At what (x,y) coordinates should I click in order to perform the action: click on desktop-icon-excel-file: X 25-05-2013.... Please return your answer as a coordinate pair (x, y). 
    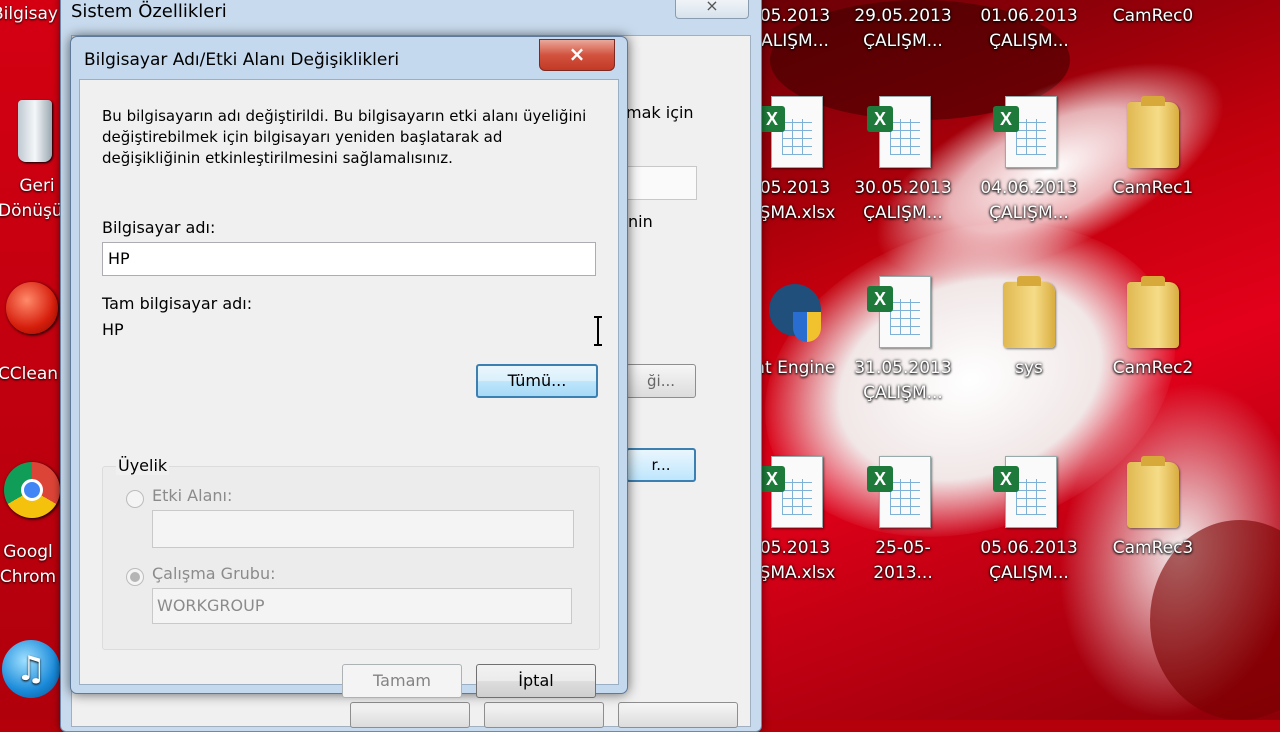
    Looking at the image, I should click on (903, 521).